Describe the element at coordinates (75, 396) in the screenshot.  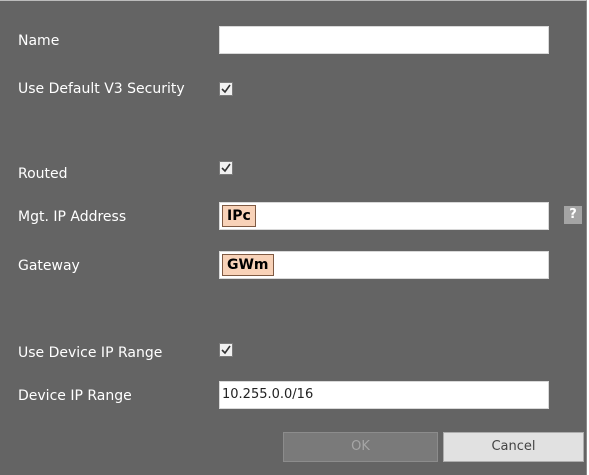
I see `device-ip-range-label: Device IP Range` at that location.